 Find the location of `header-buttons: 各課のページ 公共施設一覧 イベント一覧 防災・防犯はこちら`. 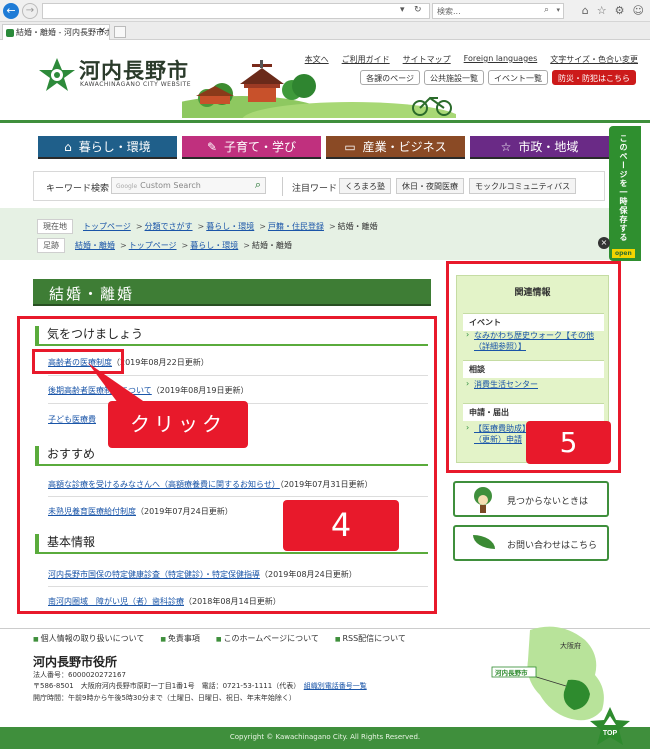

header-buttons: 各課のページ 公共施設一覧 イベント一覧 防災・防犯はこちら is located at coordinates (498, 77).